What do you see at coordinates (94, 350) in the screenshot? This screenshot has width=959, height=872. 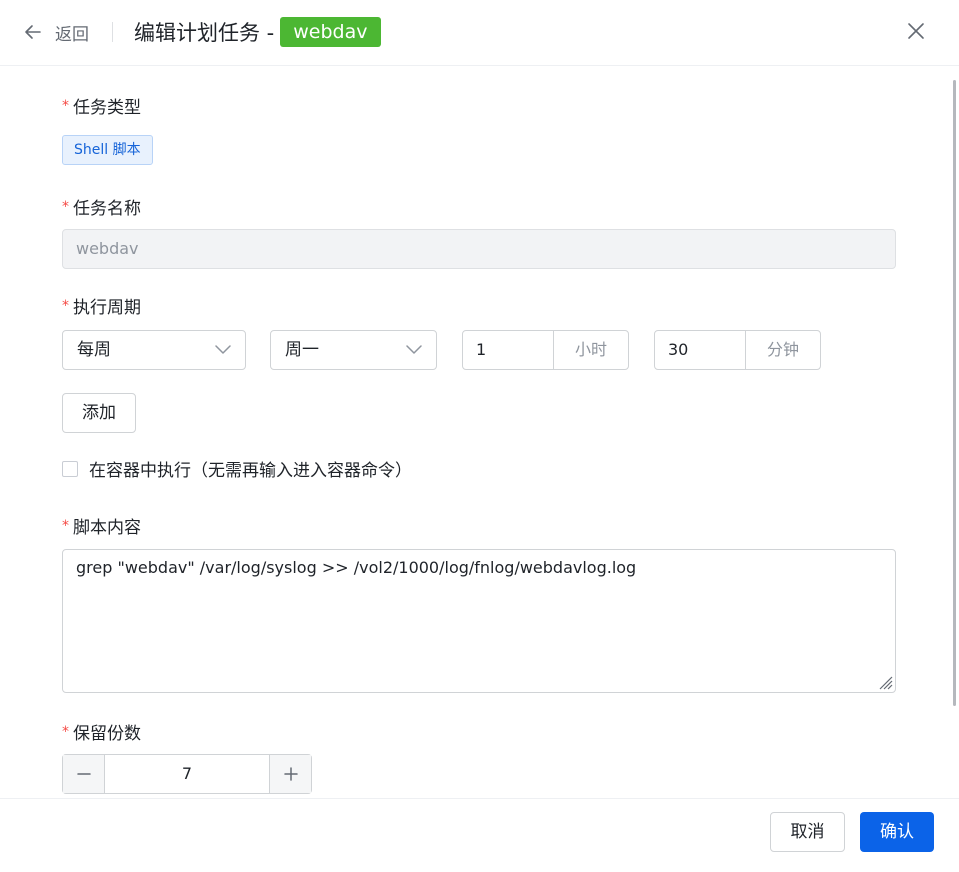 I see `frequency-value: 每周` at bounding box center [94, 350].